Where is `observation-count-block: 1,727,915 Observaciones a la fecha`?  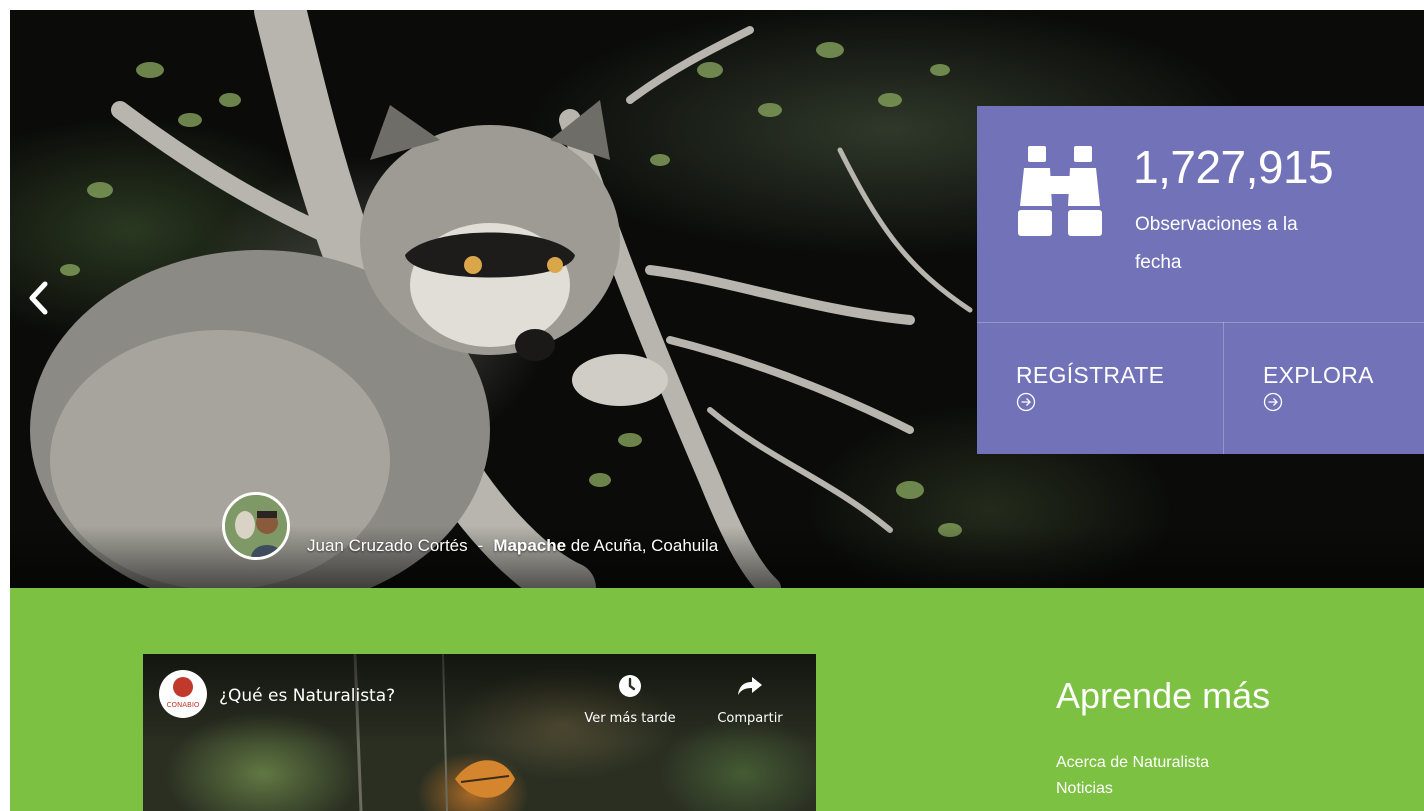 observation-count-block: 1,727,915 Observaciones a la fecha is located at coordinates (1200, 214).